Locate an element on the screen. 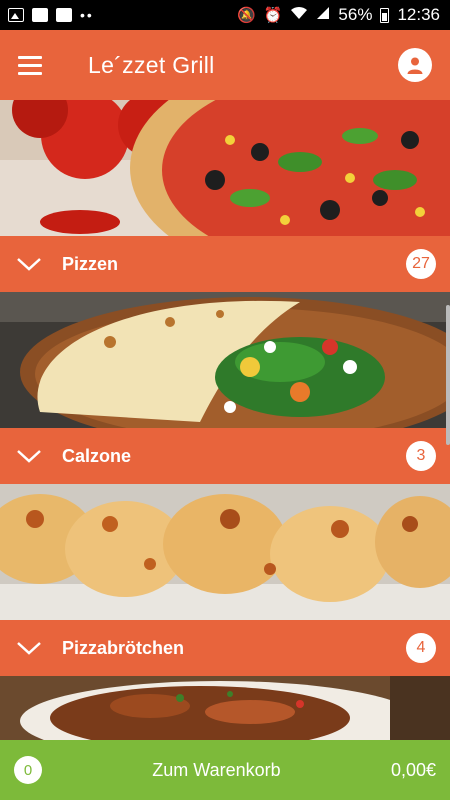 This screenshot has height=800, width=450. app-header: Le´zzet Grill is located at coordinates (225, 65).